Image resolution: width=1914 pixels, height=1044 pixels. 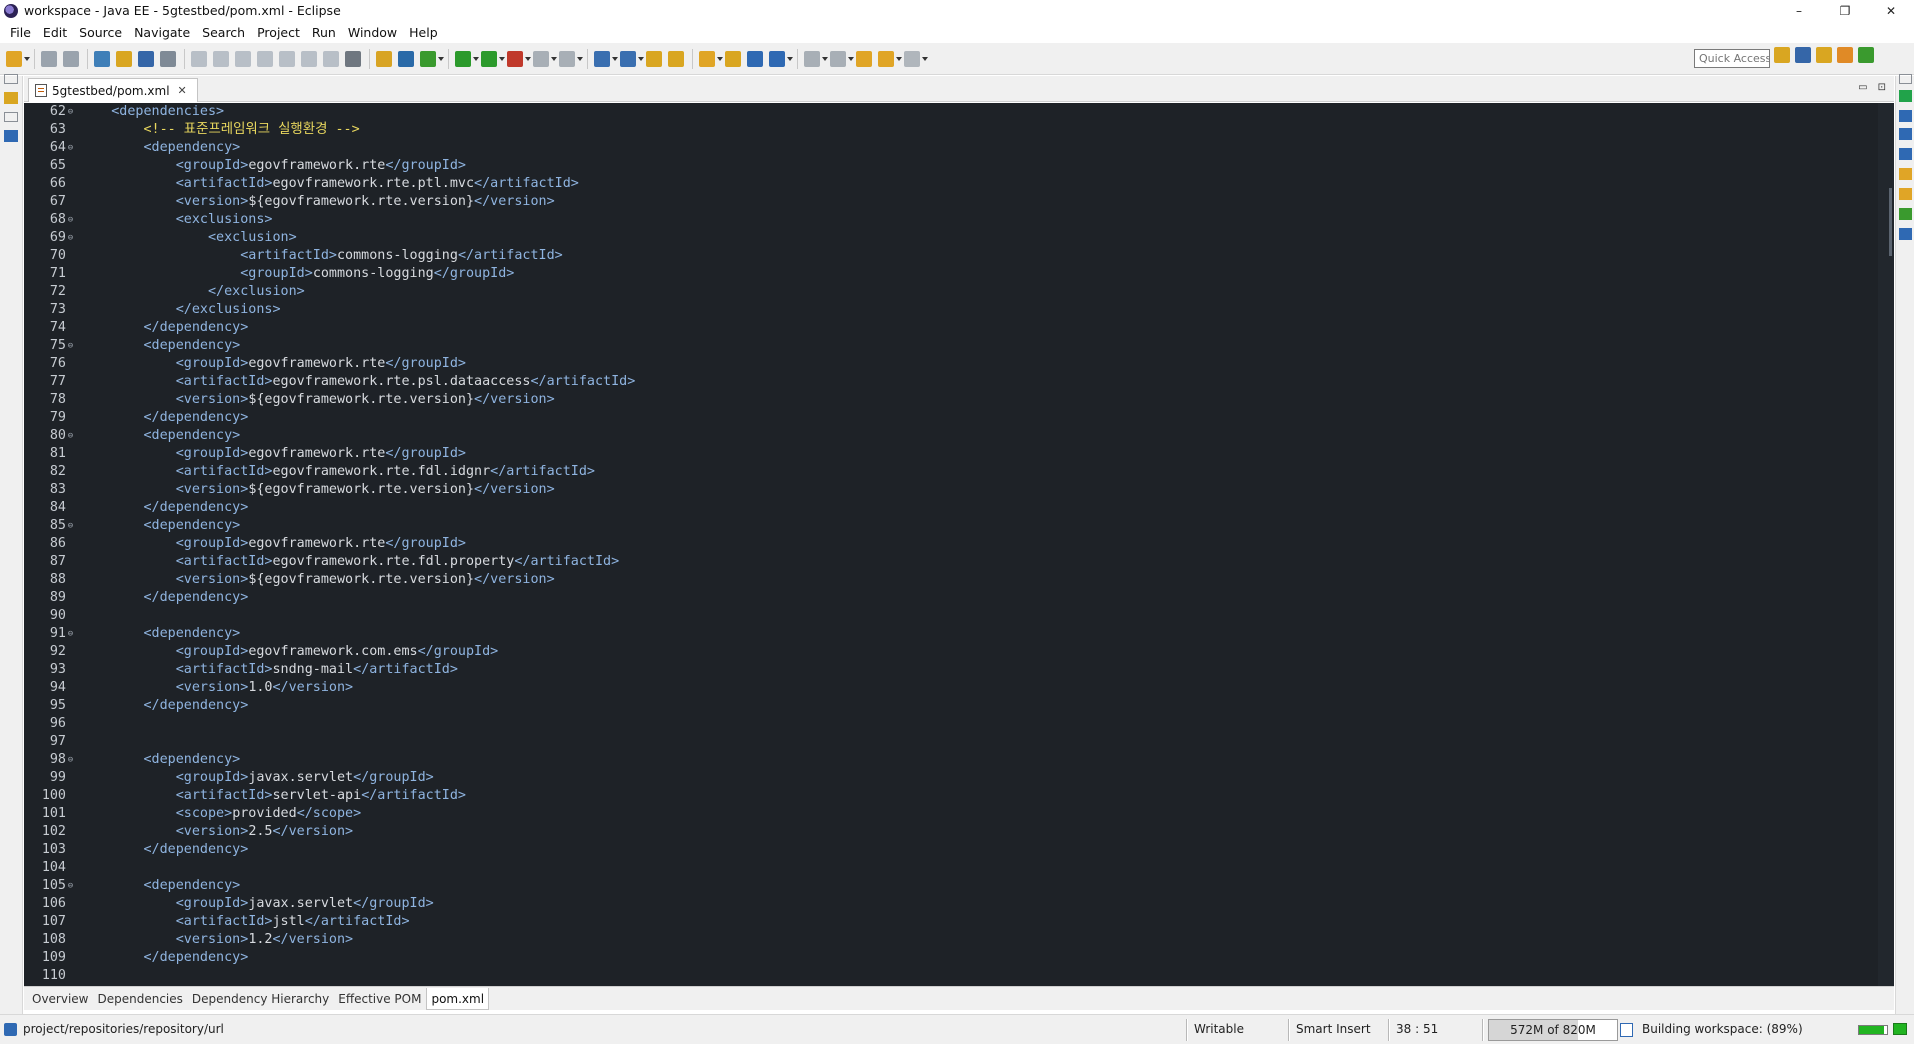 I want to click on restore-view-icon-right, so click(x=1905, y=79).